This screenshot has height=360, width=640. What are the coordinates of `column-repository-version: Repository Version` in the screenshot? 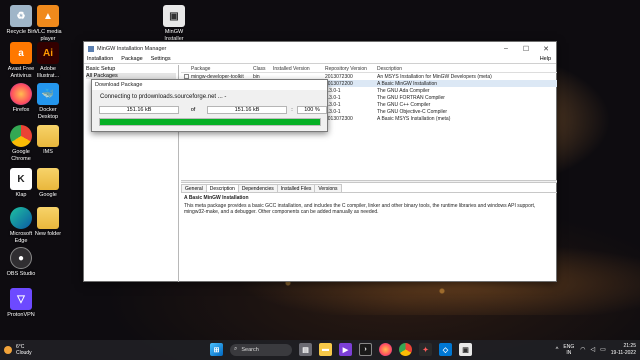 It's located at (351, 69).